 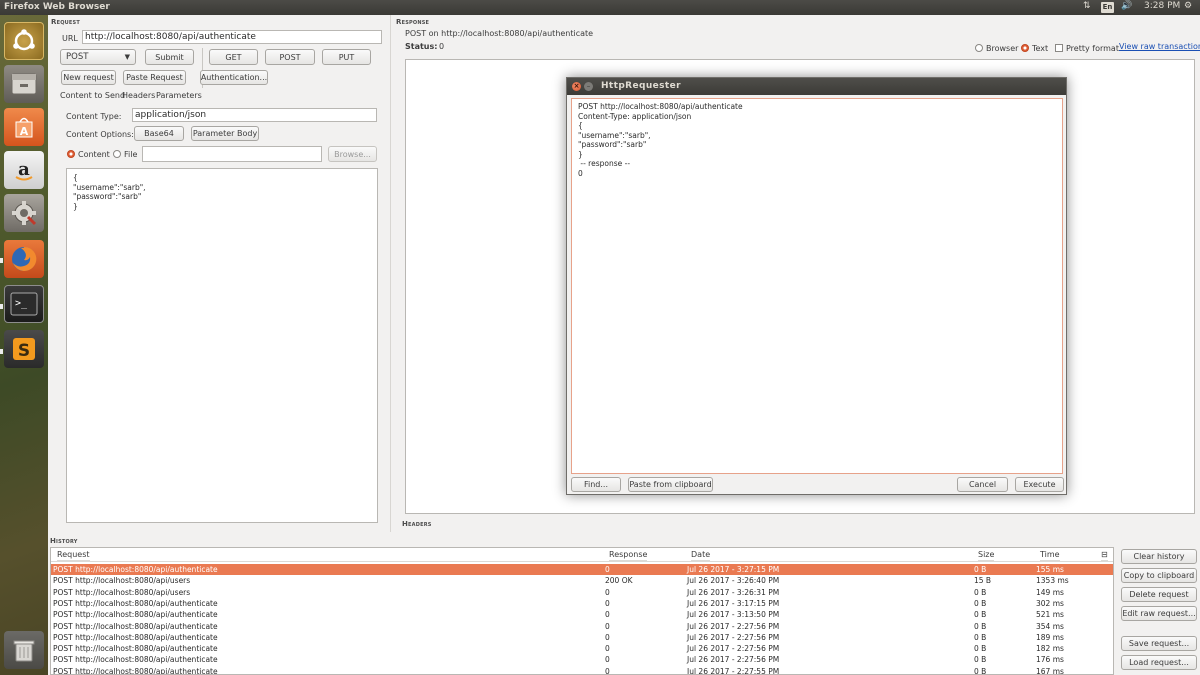 What do you see at coordinates (131, 154) in the screenshot?
I see `file-radio-label: File` at bounding box center [131, 154].